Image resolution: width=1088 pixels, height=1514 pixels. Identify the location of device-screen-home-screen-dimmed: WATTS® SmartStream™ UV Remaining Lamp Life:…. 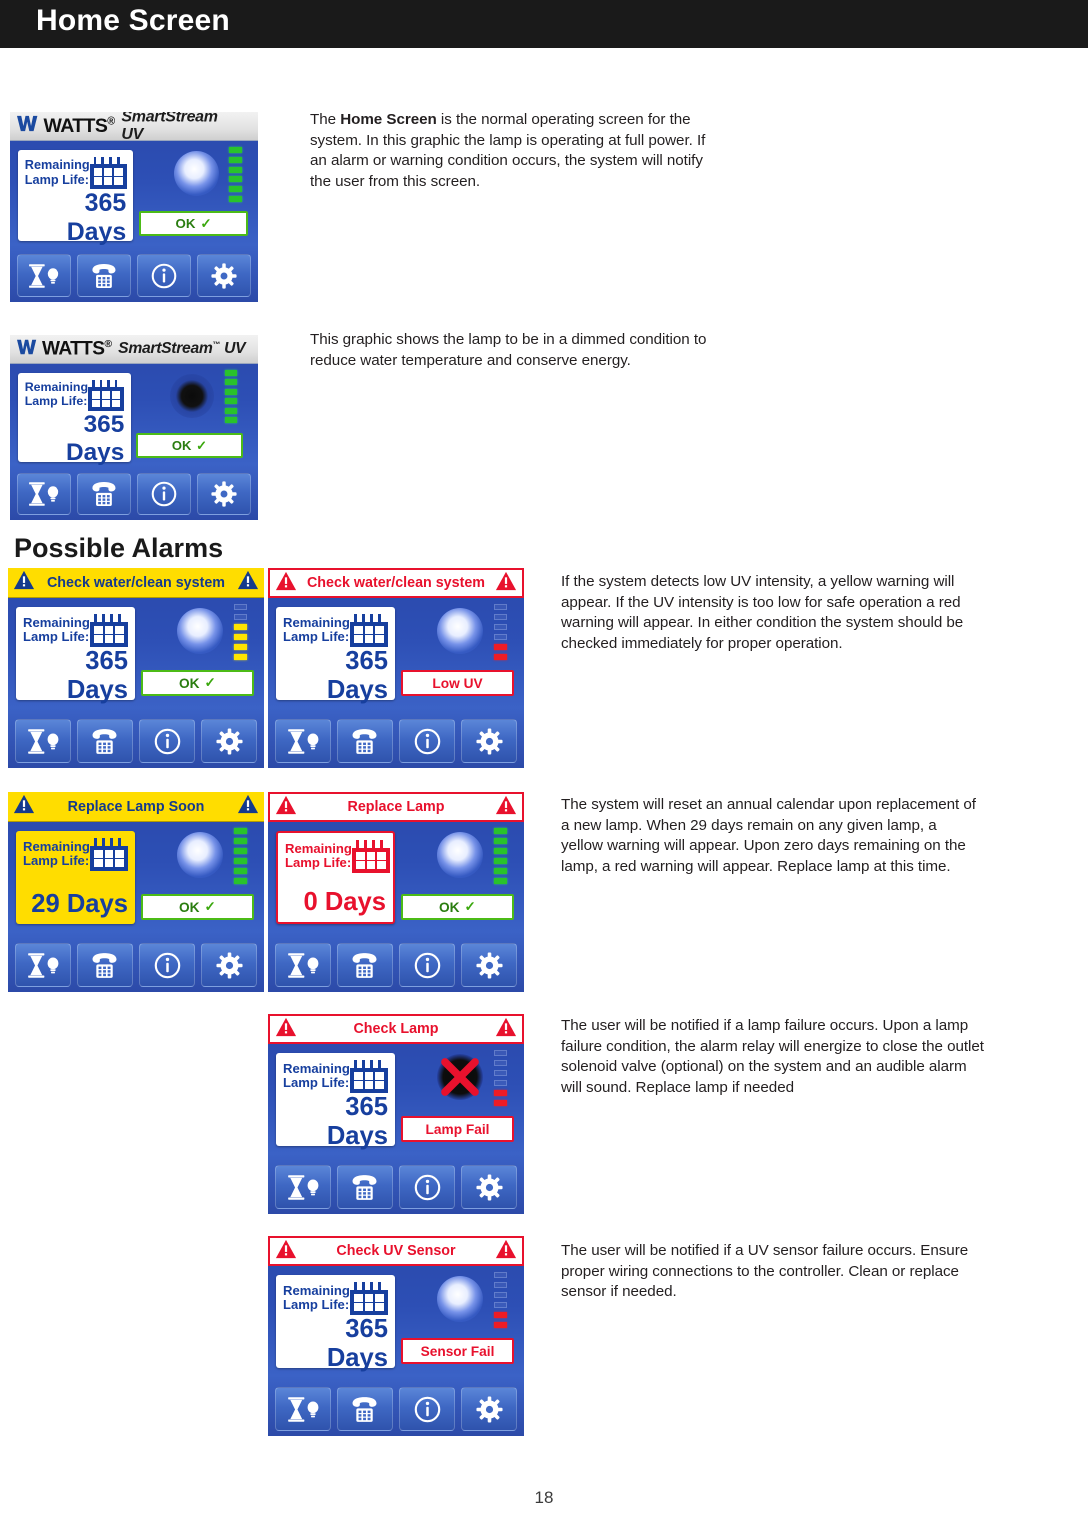
(134, 427).